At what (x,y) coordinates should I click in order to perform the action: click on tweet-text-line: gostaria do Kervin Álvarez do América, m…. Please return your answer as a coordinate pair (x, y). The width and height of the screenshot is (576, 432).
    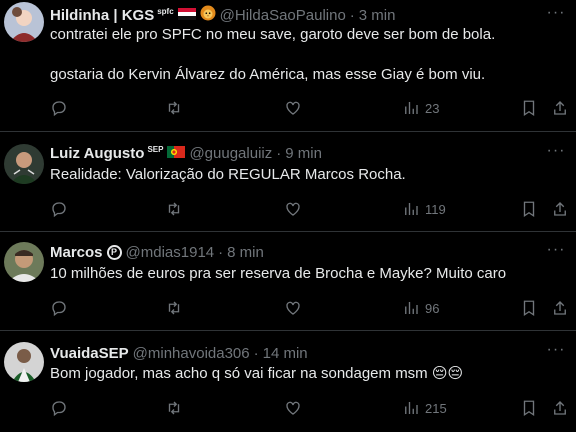
    Looking at the image, I should click on (268, 74).